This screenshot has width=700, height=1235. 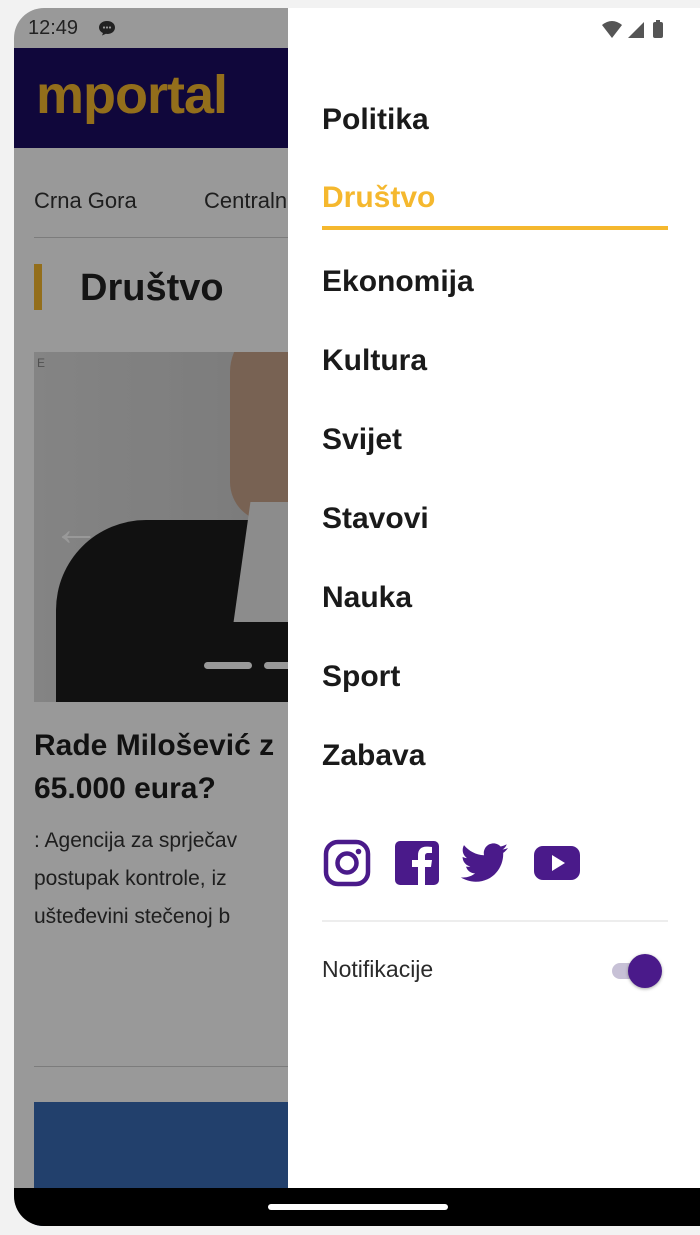 What do you see at coordinates (632, 29) in the screenshot?
I see `wifi-signal-battery-icon` at bounding box center [632, 29].